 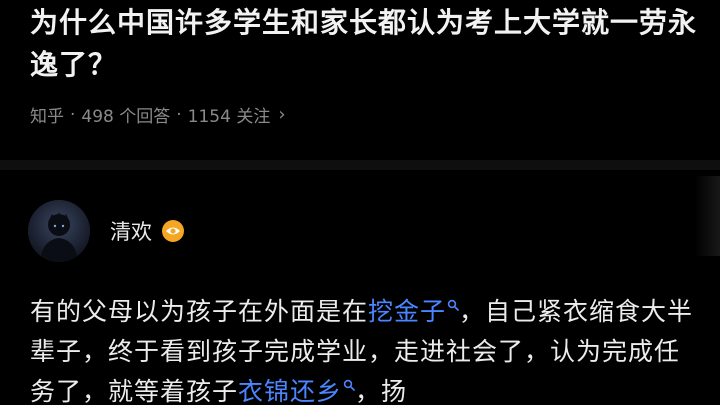 What do you see at coordinates (381, 391) in the screenshot?
I see `answer-text: ，扬` at bounding box center [381, 391].